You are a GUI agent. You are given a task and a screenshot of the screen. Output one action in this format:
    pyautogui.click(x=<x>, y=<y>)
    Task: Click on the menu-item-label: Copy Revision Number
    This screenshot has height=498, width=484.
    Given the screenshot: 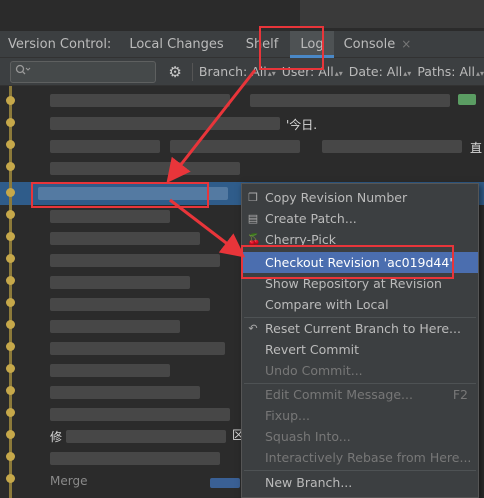 What is the action you would take?
    pyautogui.click(x=336, y=197)
    